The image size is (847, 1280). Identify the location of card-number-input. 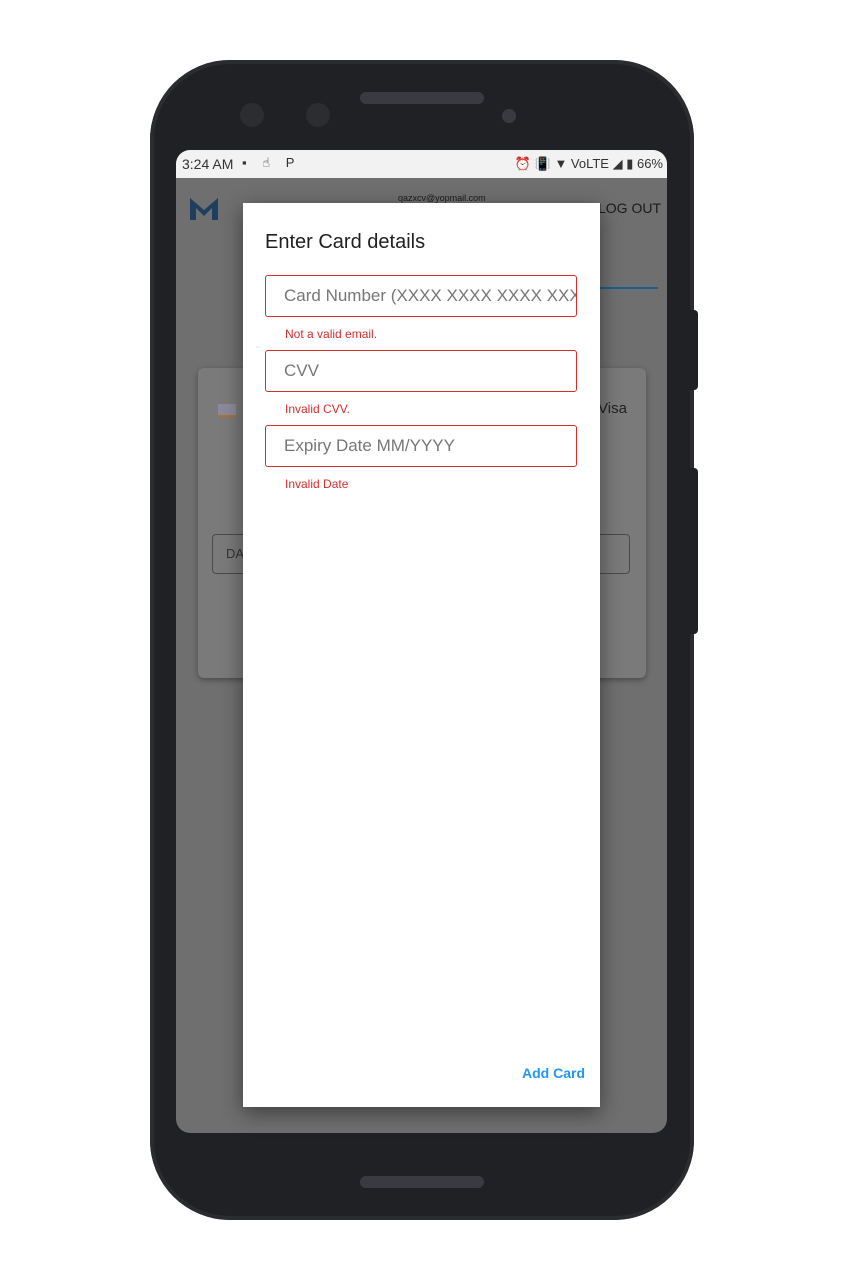
(421, 296).